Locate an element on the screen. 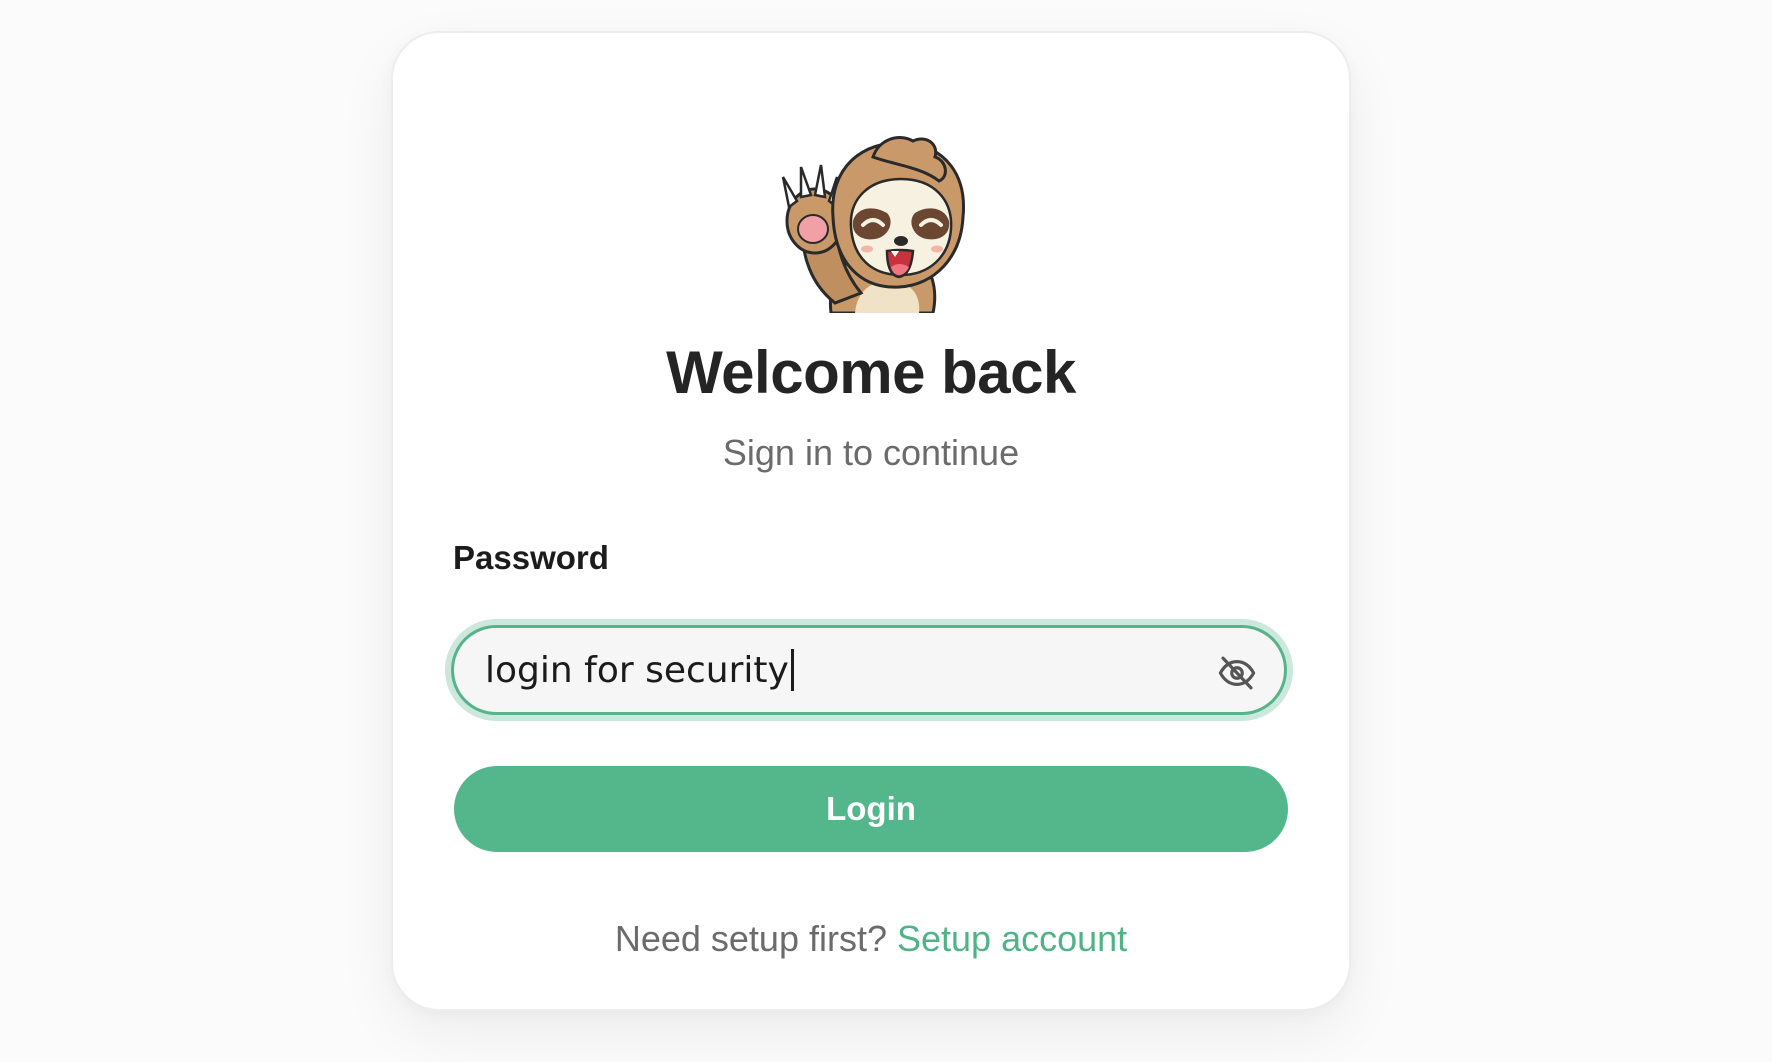 The image size is (1772, 1062). page-title: Welcome back is located at coordinates (871, 372).